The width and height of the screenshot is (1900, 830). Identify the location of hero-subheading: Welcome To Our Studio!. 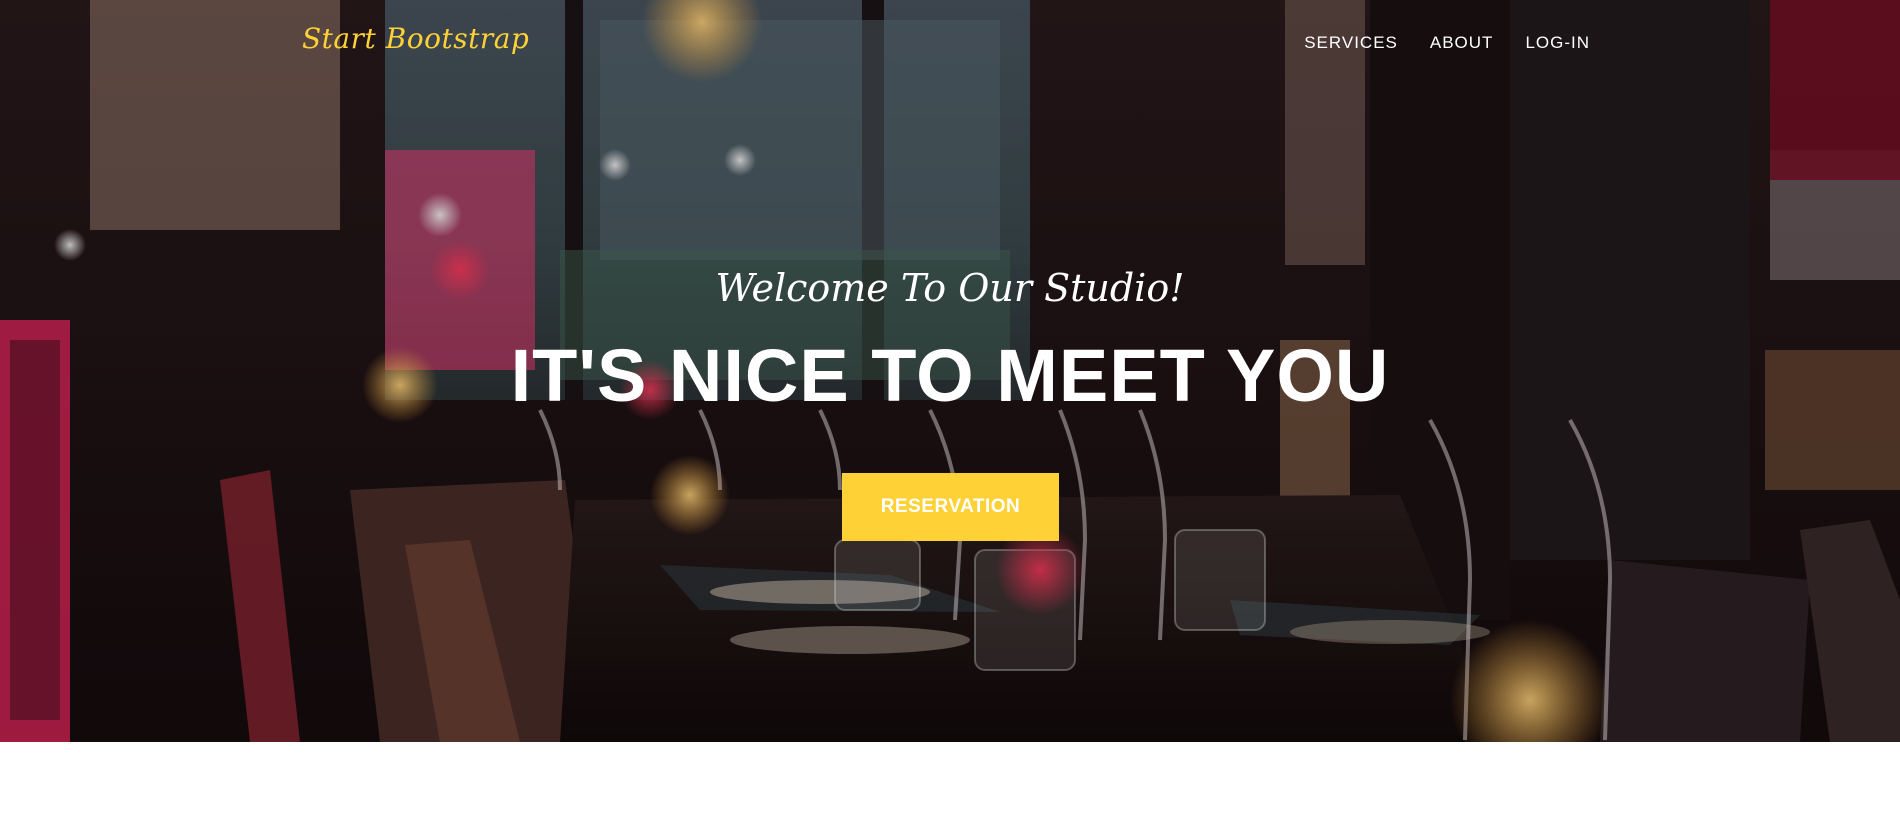
(950, 288).